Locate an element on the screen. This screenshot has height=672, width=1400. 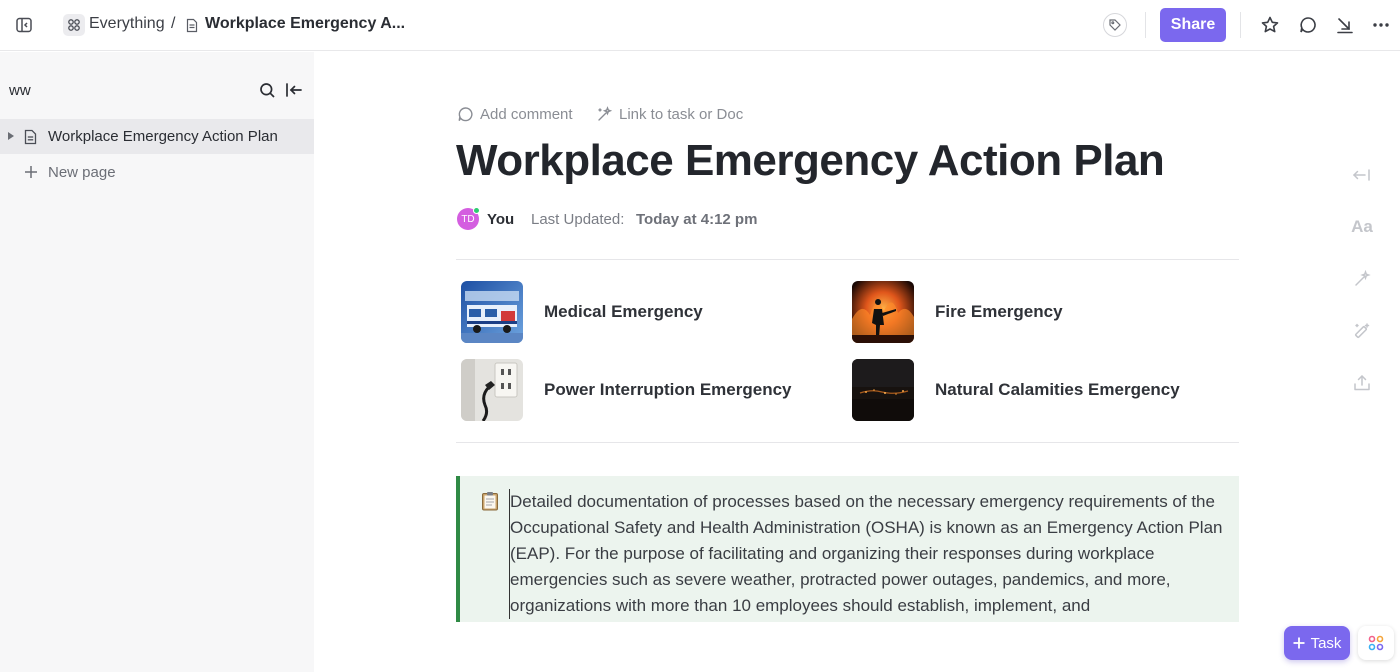
add-comment-button: Add comment is located at coordinates (515, 114).